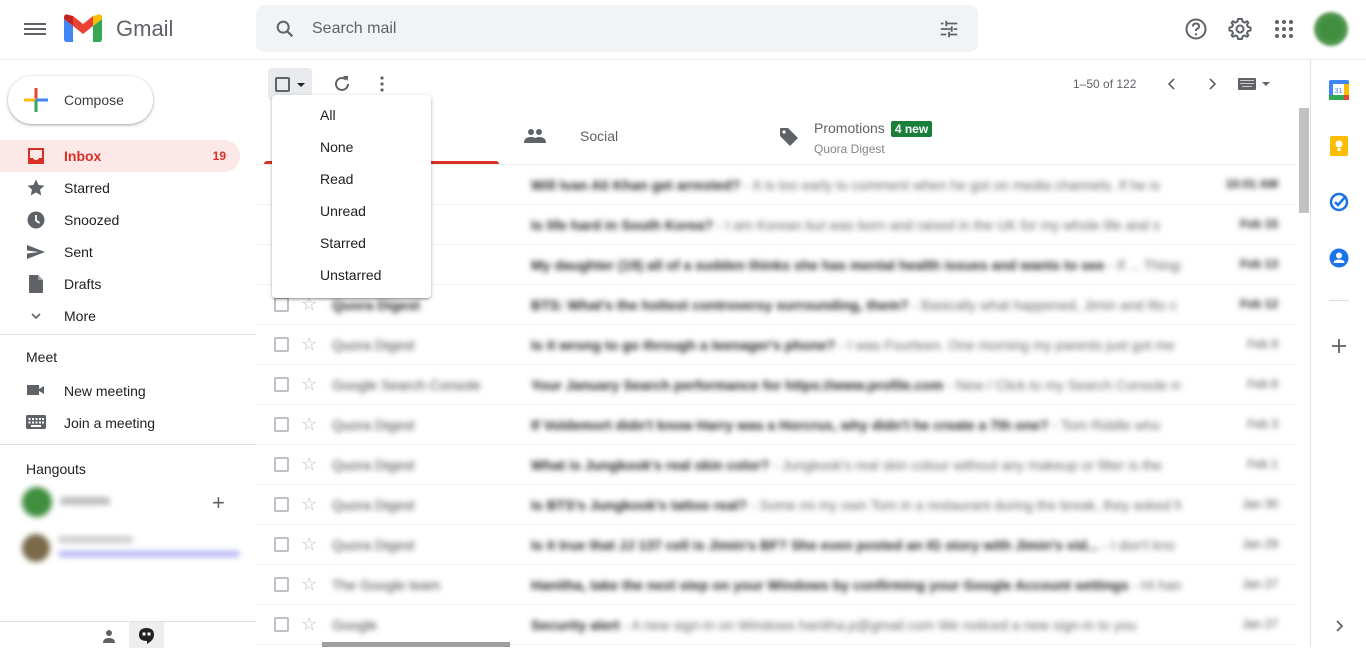  I want to click on chevron-down-icon, so click(36, 316).